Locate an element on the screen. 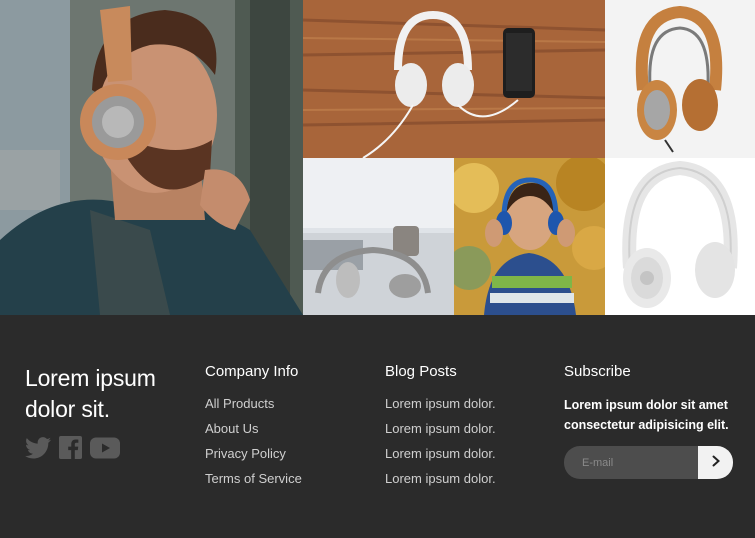  link-about-us: About Us is located at coordinates (231, 428).